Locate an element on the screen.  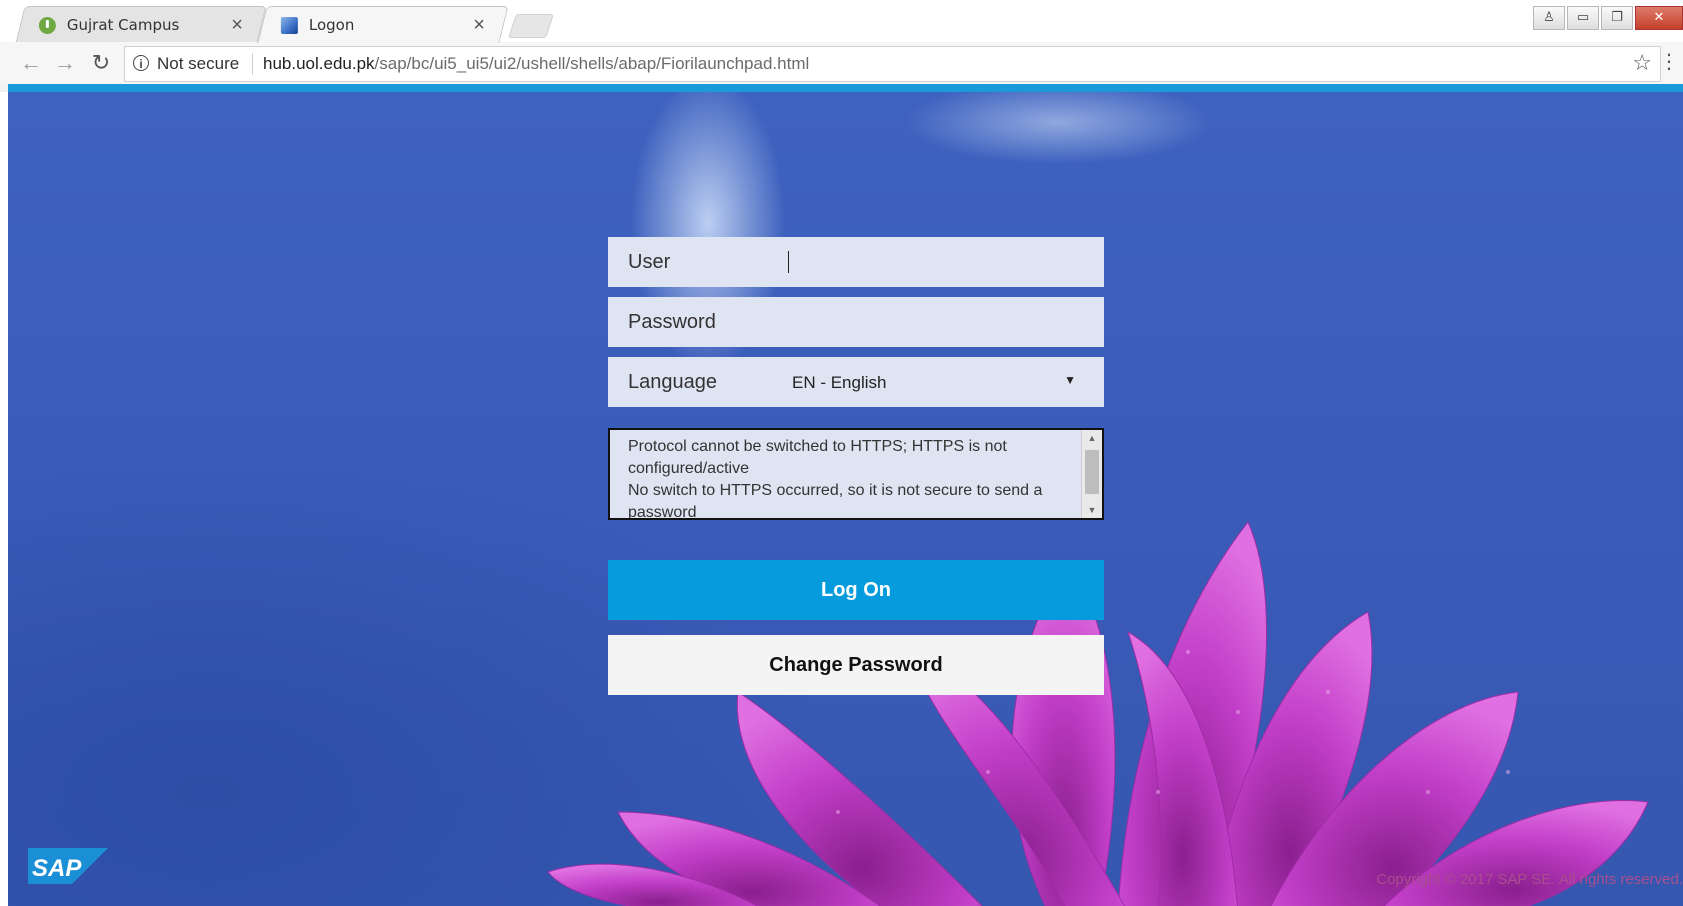
reload-icon: ↻ is located at coordinates (101, 63).